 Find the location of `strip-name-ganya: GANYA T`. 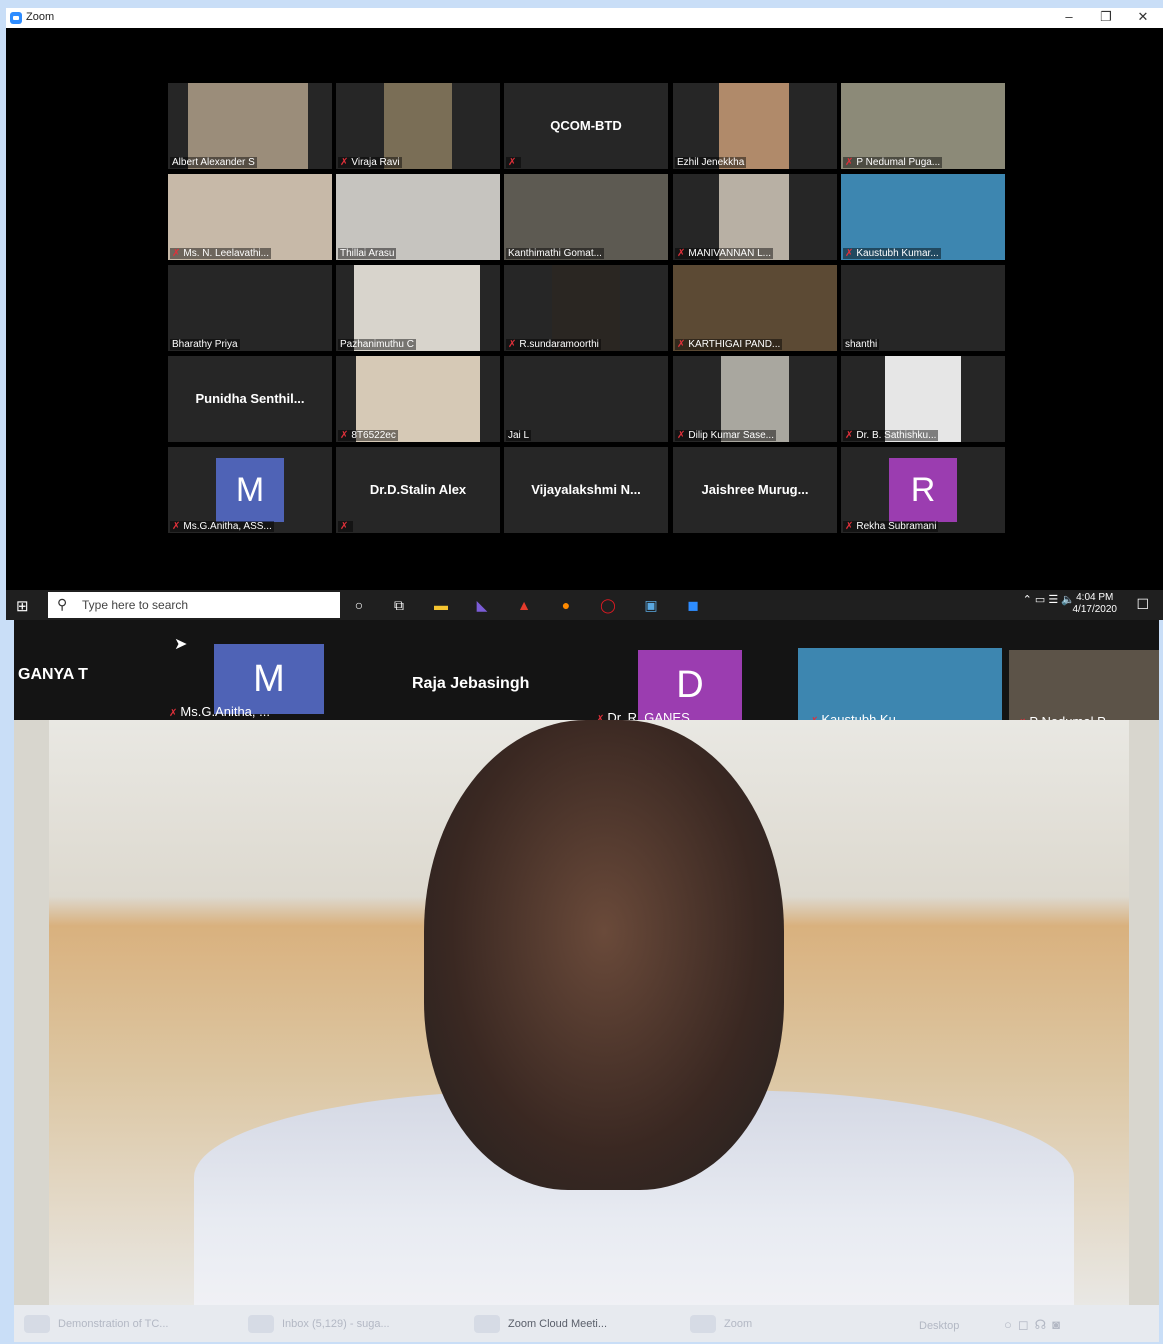

strip-name-ganya: GANYA T is located at coordinates (53, 674).